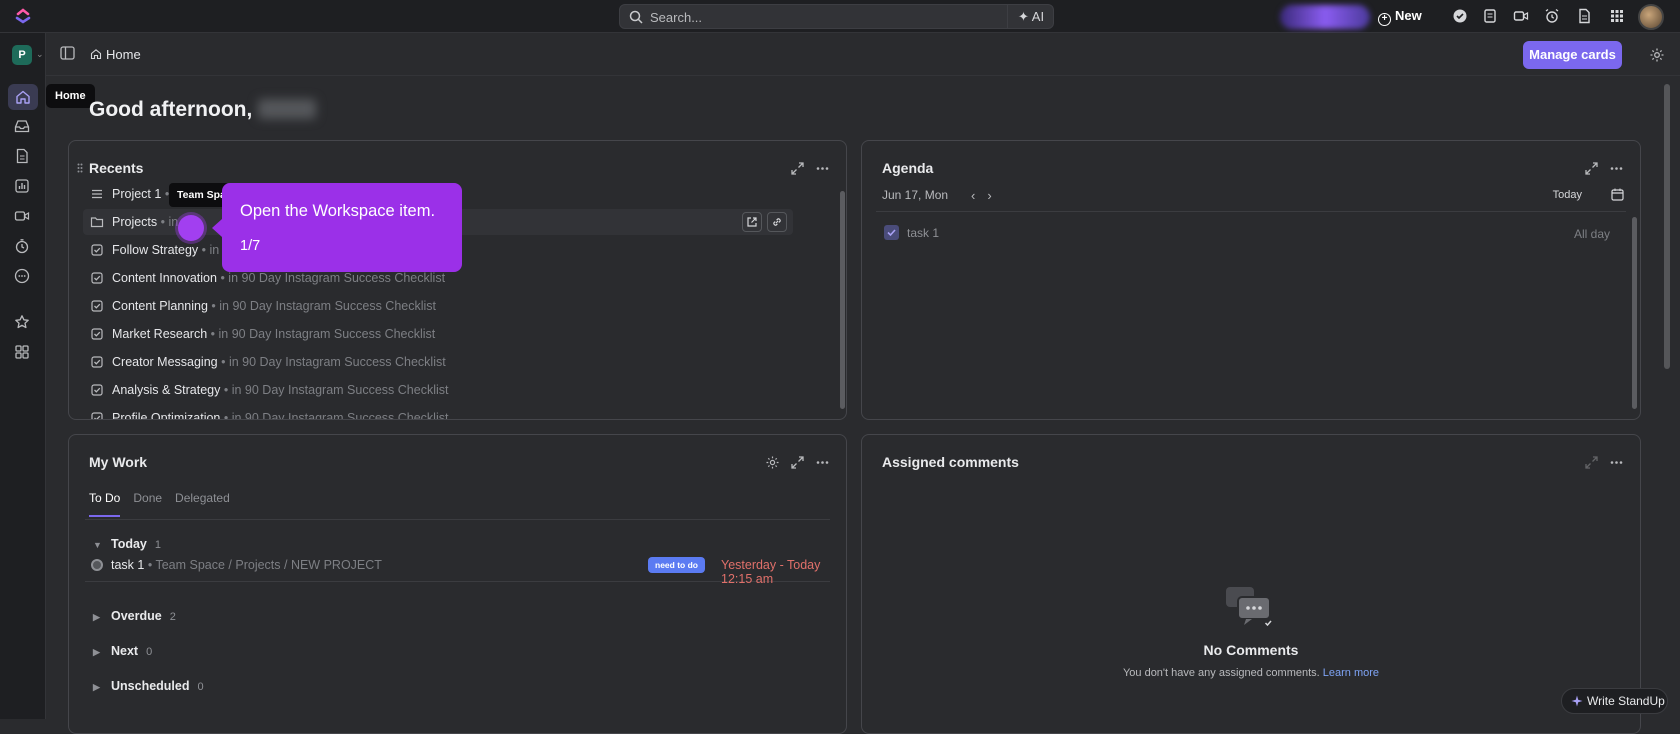 The height and width of the screenshot is (734, 1680). What do you see at coordinates (1351, 673) in the screenshot?
I see `learn-more-link: Learn more` at bounding box center [1351, 673].